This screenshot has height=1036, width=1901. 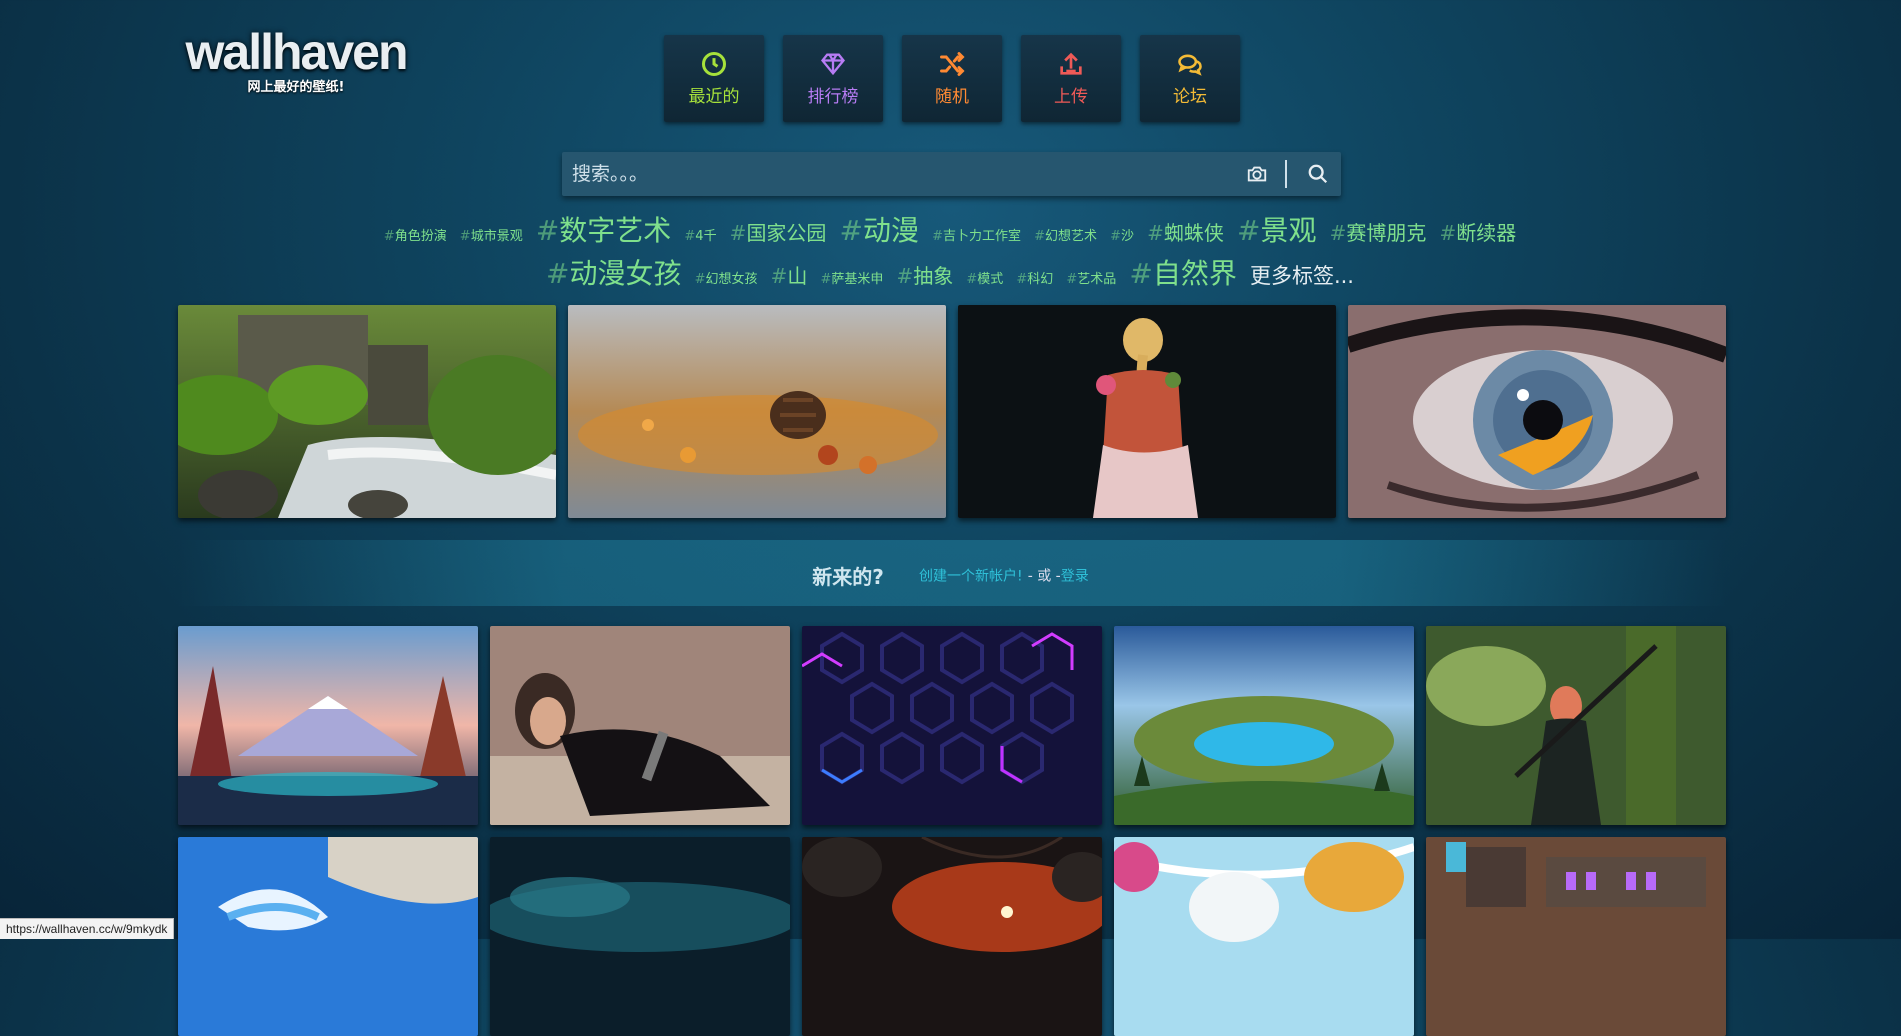 What do you see at coordinates (952, 725) in the screenshot?
I see `wallpaper-thumb-neon-hexagons` at bounding box center [952, 725].